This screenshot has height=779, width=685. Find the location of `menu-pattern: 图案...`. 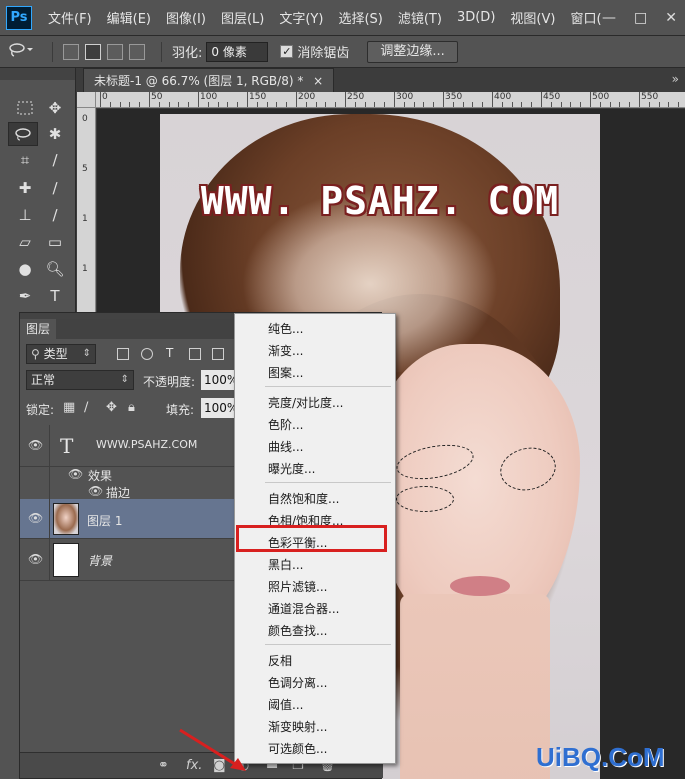

menu-pattern: 图案... is located at coordinates (285, 372).